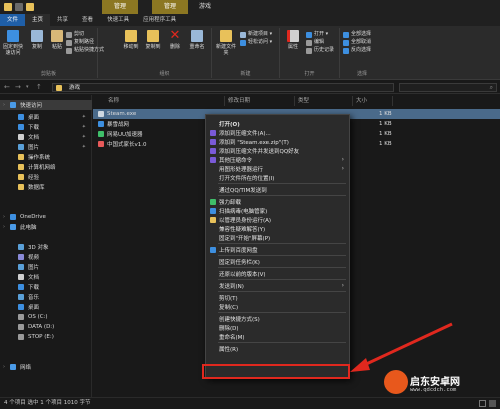  I want to click on pin-quick-access-button: 固定到快速访问, so click(13, 43).